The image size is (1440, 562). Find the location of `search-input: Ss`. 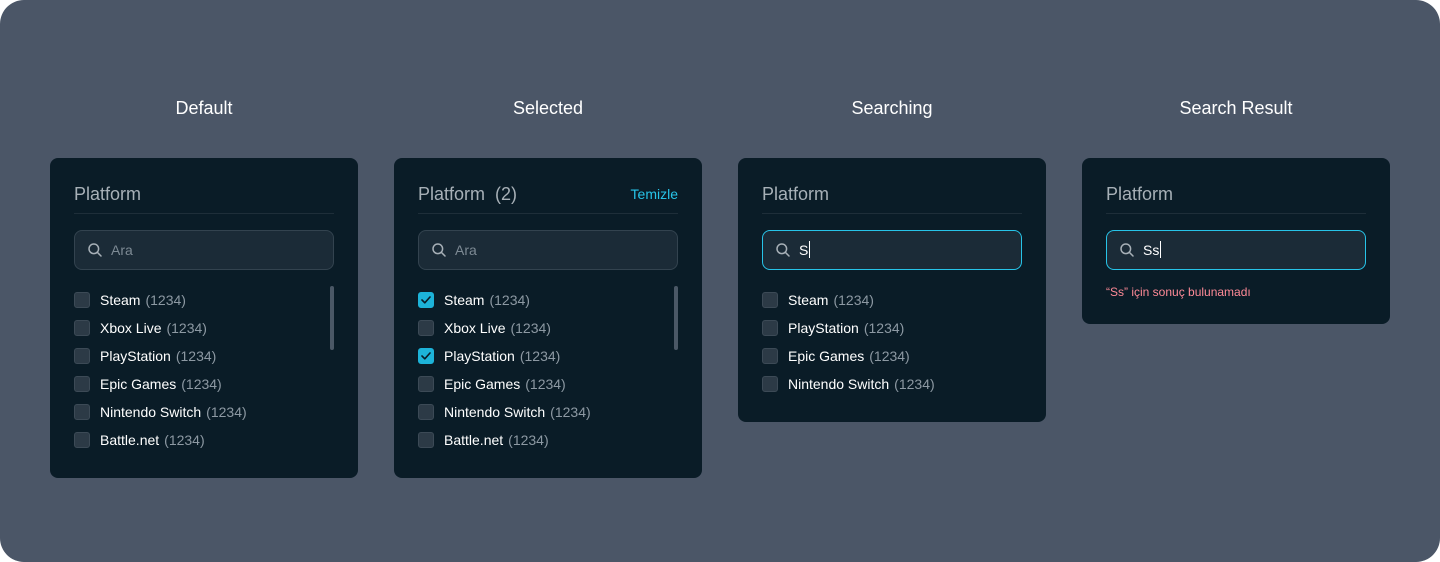

search-input: Ss is located at coordinates (1152, 250).